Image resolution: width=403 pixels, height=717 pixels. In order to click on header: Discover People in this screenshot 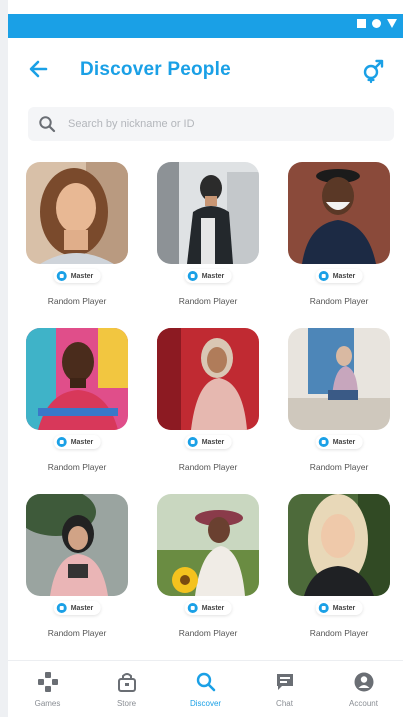, I will do `click(205, 70)`.